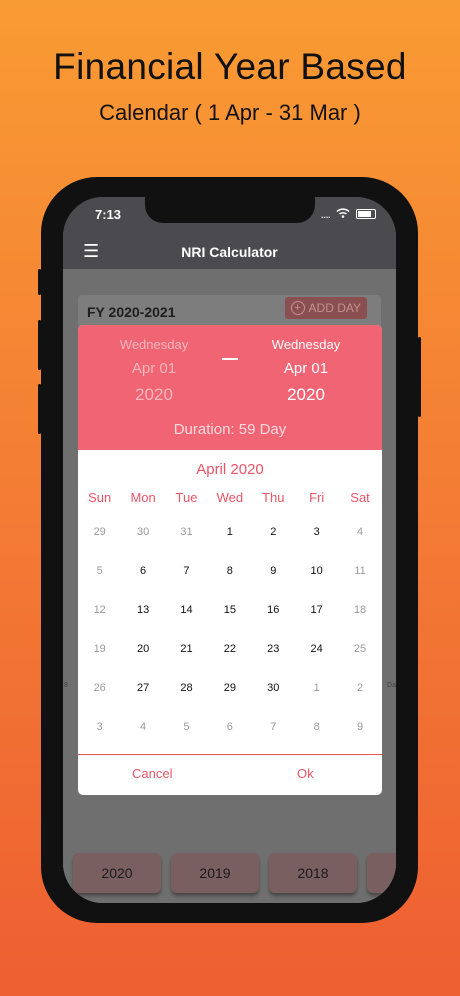  I want to click on weekday-label: Thu, so click(273, 497).